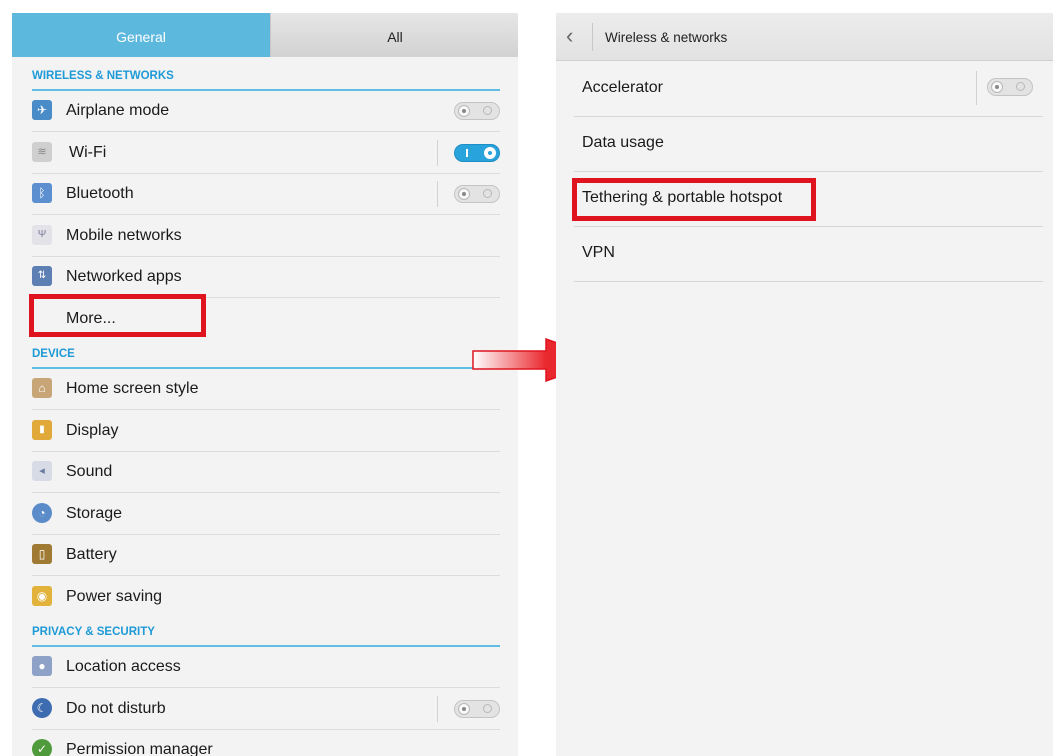  Describe the element at coordinates (141, 35) in the screenshot. I see `tab-general: General` at that location.